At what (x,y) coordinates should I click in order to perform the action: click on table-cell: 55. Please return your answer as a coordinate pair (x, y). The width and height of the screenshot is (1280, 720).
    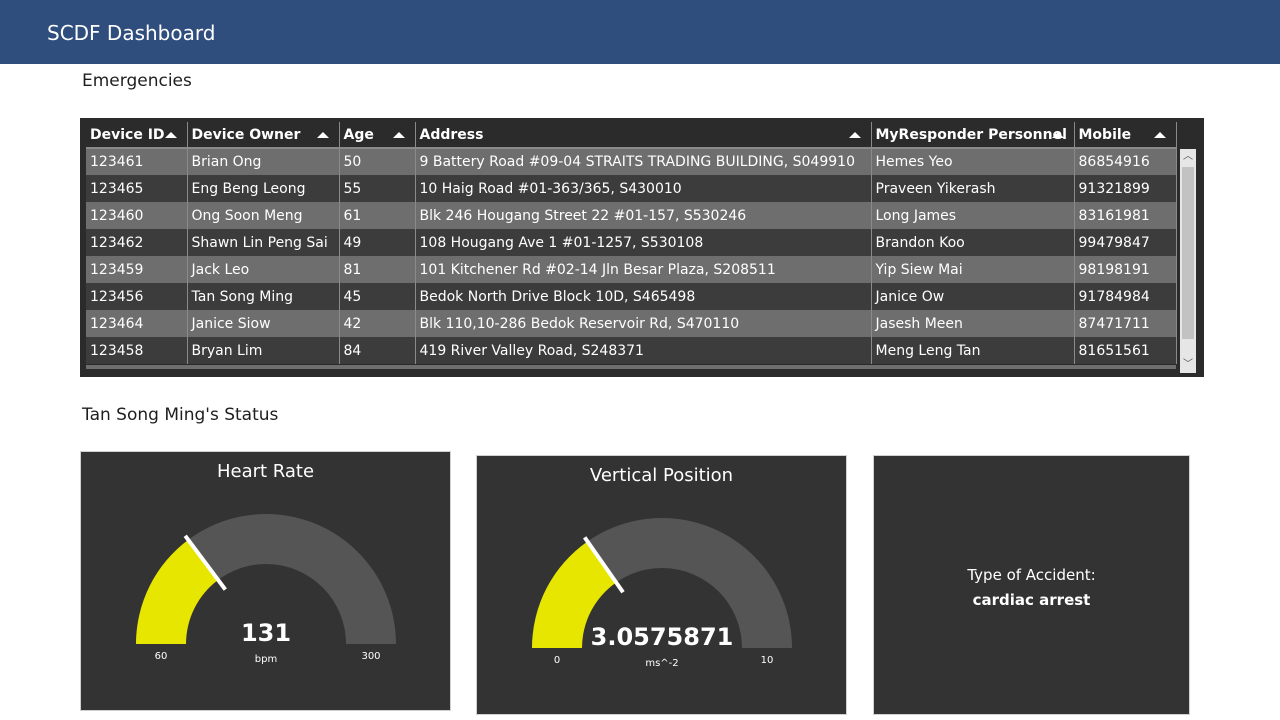
    Looking at the image, I should click on (377, 188).